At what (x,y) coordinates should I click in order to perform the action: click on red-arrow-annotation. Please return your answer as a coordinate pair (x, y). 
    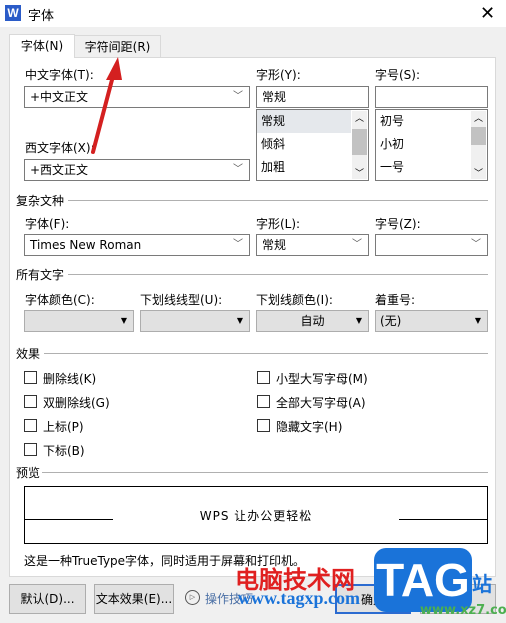
    Looking at the image, I should click on (106, 105).